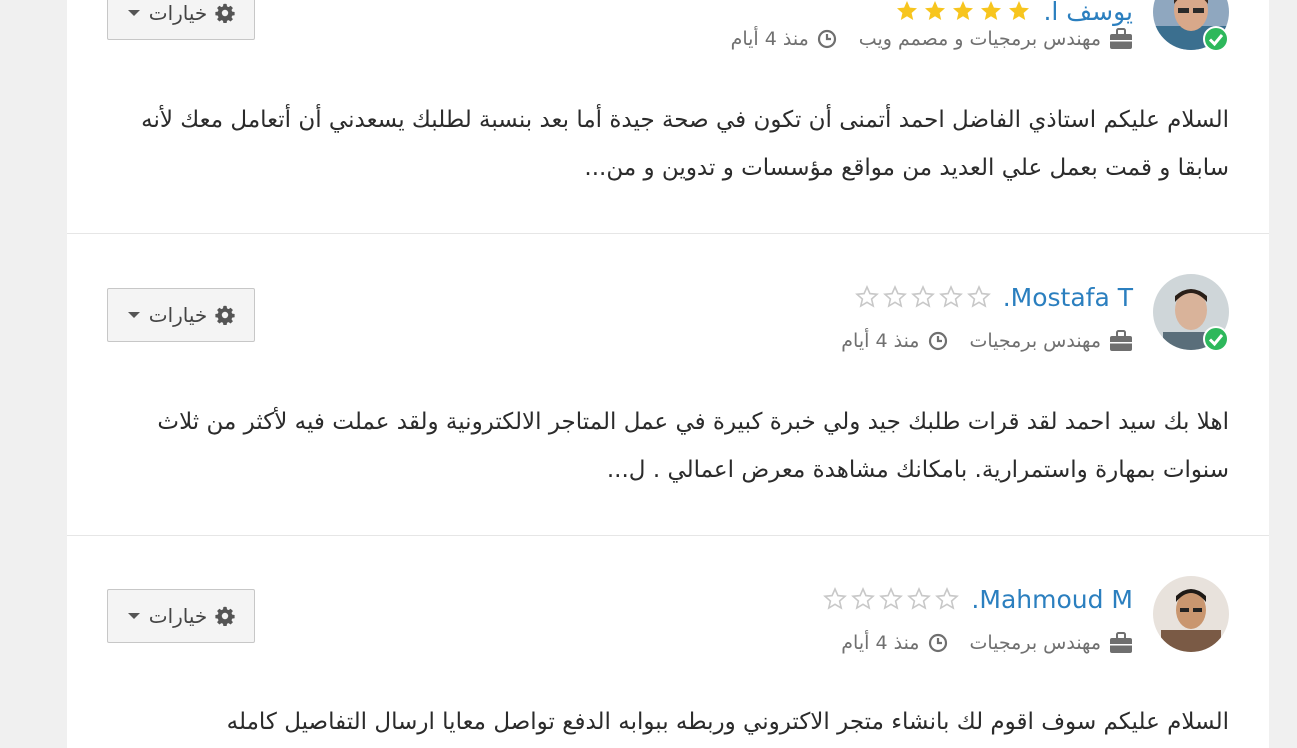  I want to click on bidder-header: يوسف ا., so click(1014, 13).